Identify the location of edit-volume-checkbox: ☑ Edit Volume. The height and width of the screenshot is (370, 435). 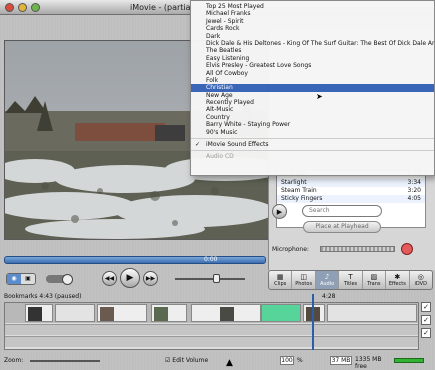
(186, 360).